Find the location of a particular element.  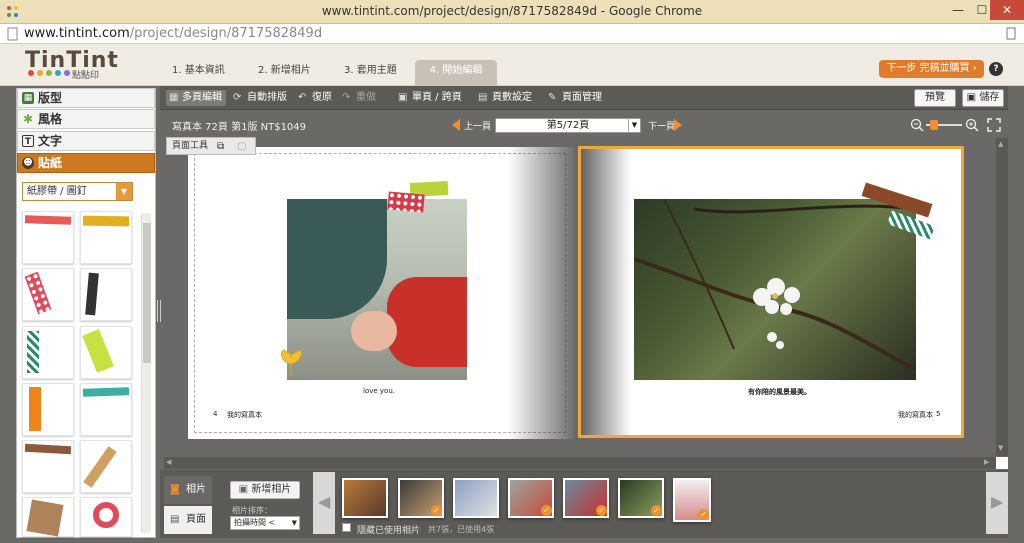

sticker-type-select: 紙膠帶 / 圖釘 ▼ is located at coordinates (77, 191).